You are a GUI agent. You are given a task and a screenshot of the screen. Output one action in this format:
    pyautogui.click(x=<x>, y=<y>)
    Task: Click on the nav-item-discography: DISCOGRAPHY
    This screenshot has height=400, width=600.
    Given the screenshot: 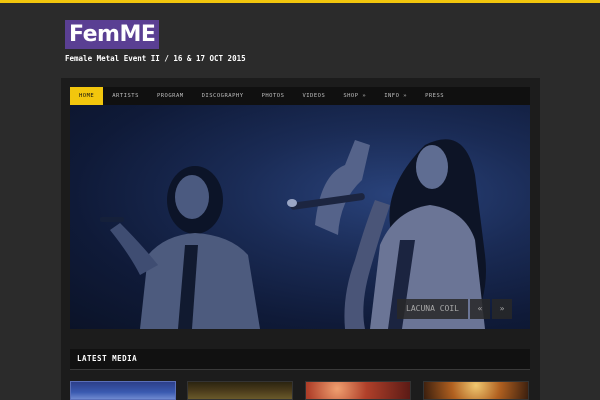 What is the action you would take?
    pyautogui.click(x=223, y=96)
    